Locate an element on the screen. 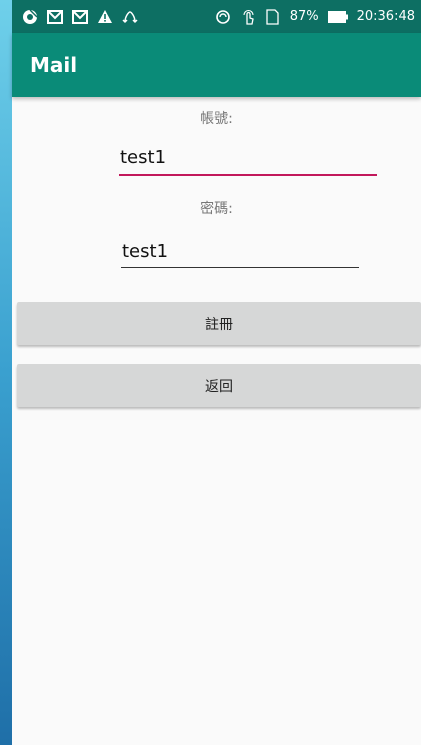 The height and width of the screenshot is (745, 421). app-bar: Mail is located at coordinates (216, 65).